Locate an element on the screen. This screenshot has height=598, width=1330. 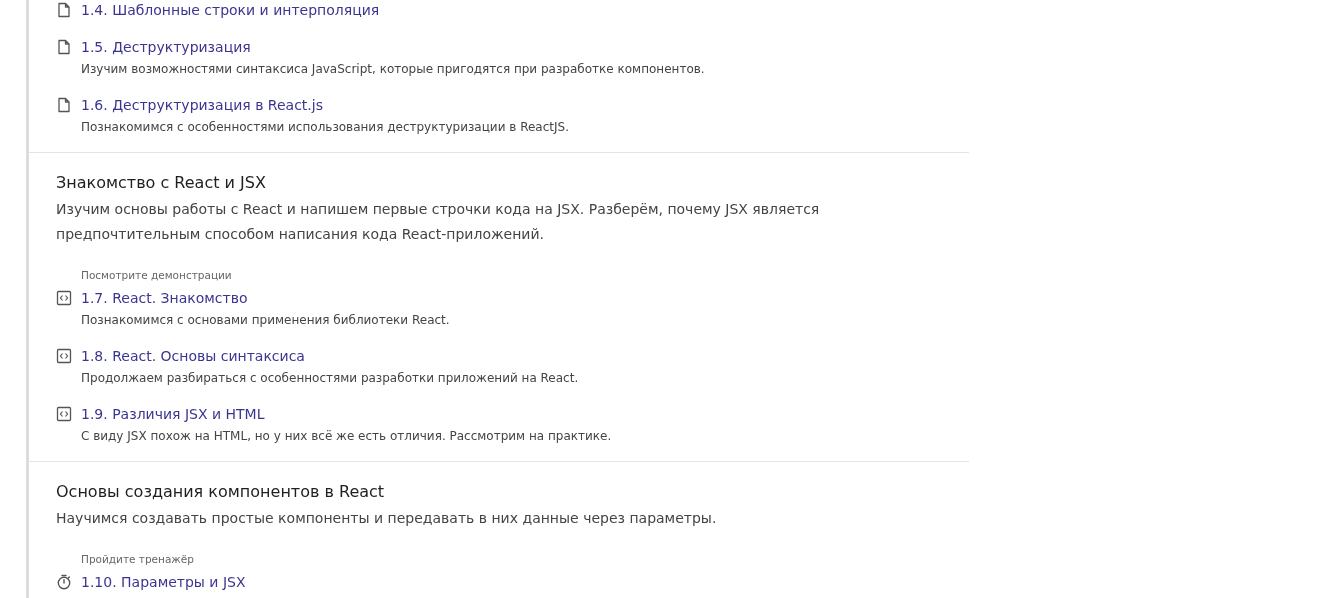
lesson-link: 1.7. React. Знакомство is located at coordinates (164, 298).